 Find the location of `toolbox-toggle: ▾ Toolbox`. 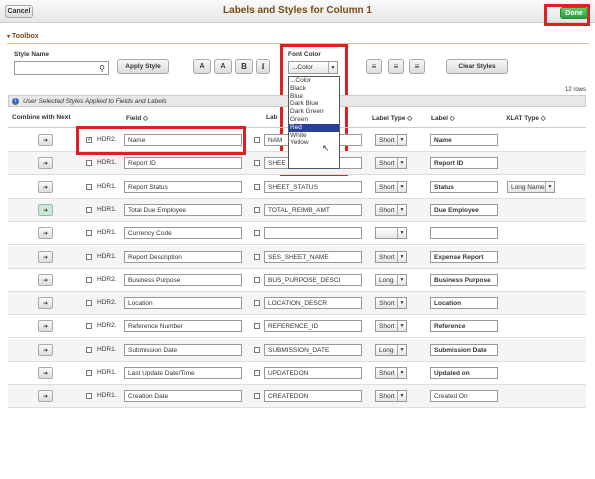

toolbox-toggle: ▾ Toolbox is located at coordinates (23, 36).